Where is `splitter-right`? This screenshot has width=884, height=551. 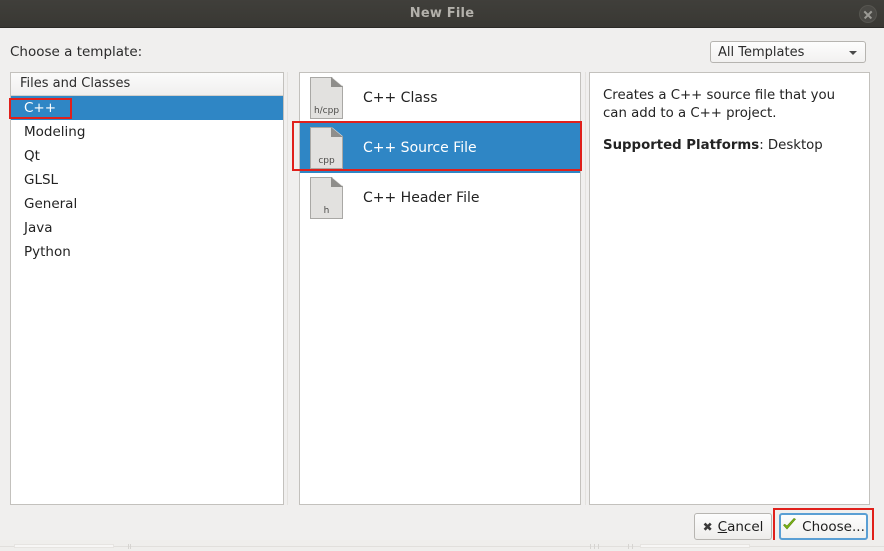
splitter-right is located at coordinates (585, 288).